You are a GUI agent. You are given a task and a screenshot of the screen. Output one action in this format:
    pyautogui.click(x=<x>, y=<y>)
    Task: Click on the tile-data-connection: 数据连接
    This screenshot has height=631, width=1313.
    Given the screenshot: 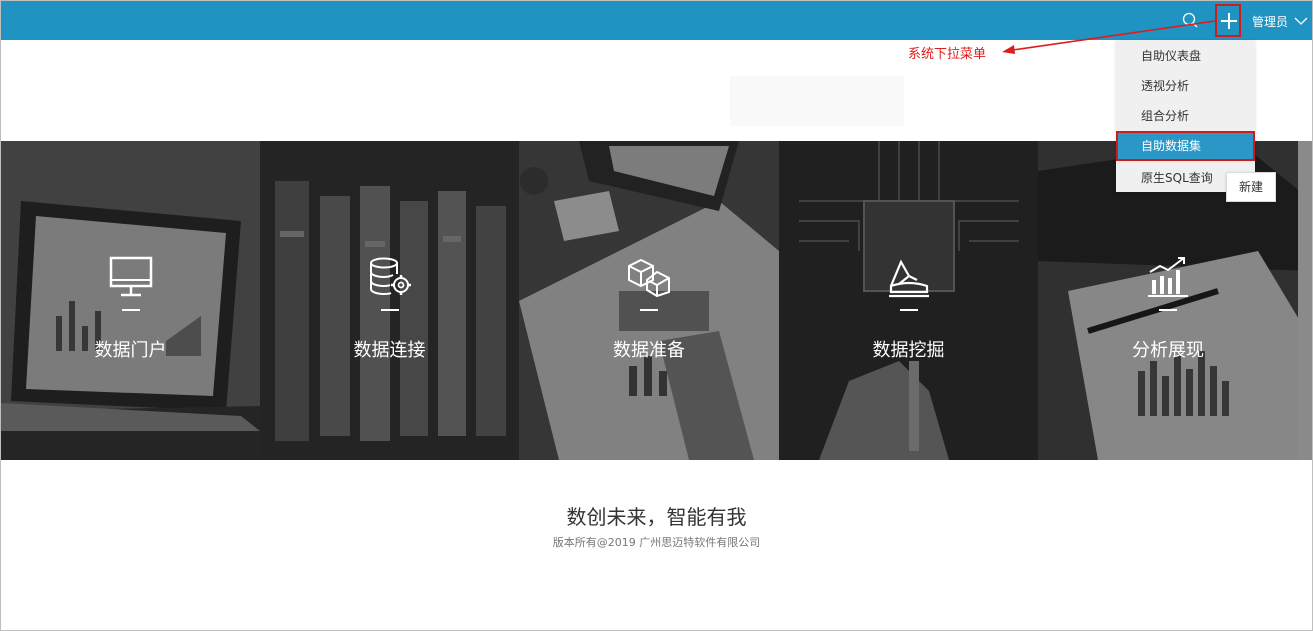 What is the action you would take?
    pyautogui.click(x=389, y=300)
    